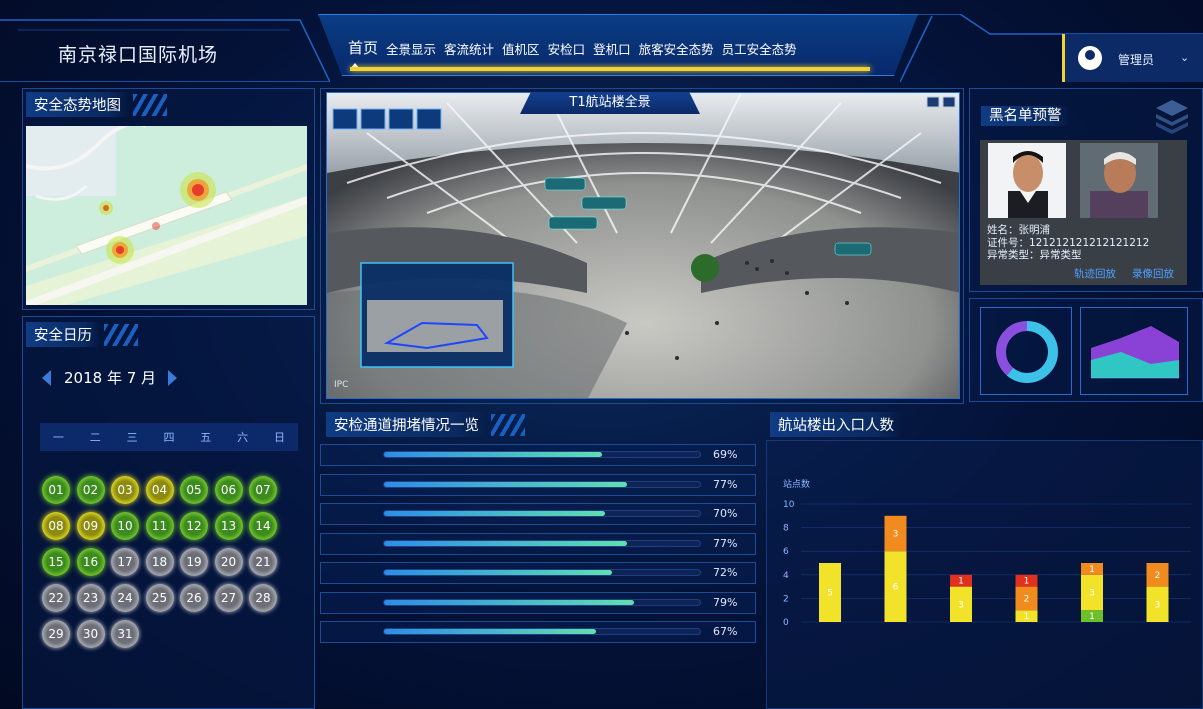 The height and width of the screenshot is (709, 1203). Describe the element at coordinates (1090, 58) in the screenshot. I see `user-avatar-icon` at that location.